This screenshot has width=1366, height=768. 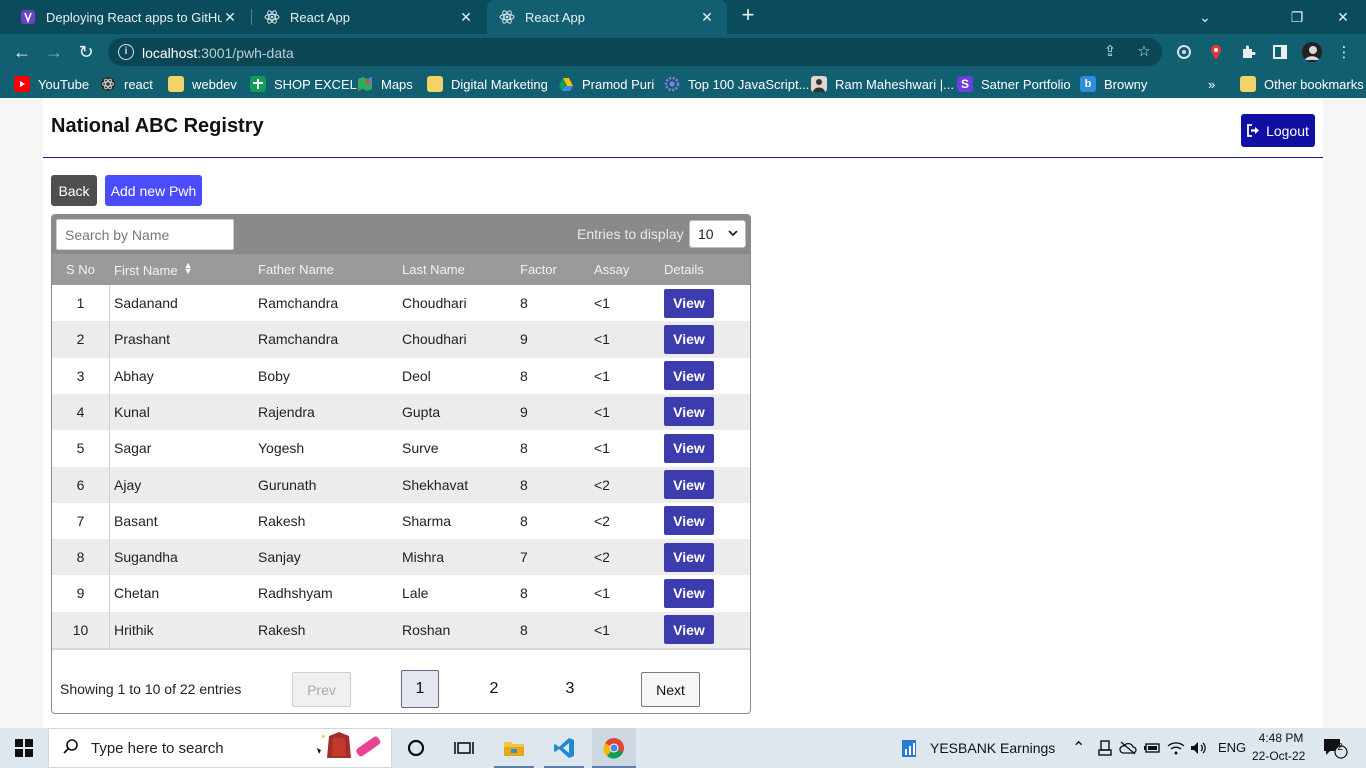 I want to click on extensions-puzzle-icon, so click(x=1248, y=52).